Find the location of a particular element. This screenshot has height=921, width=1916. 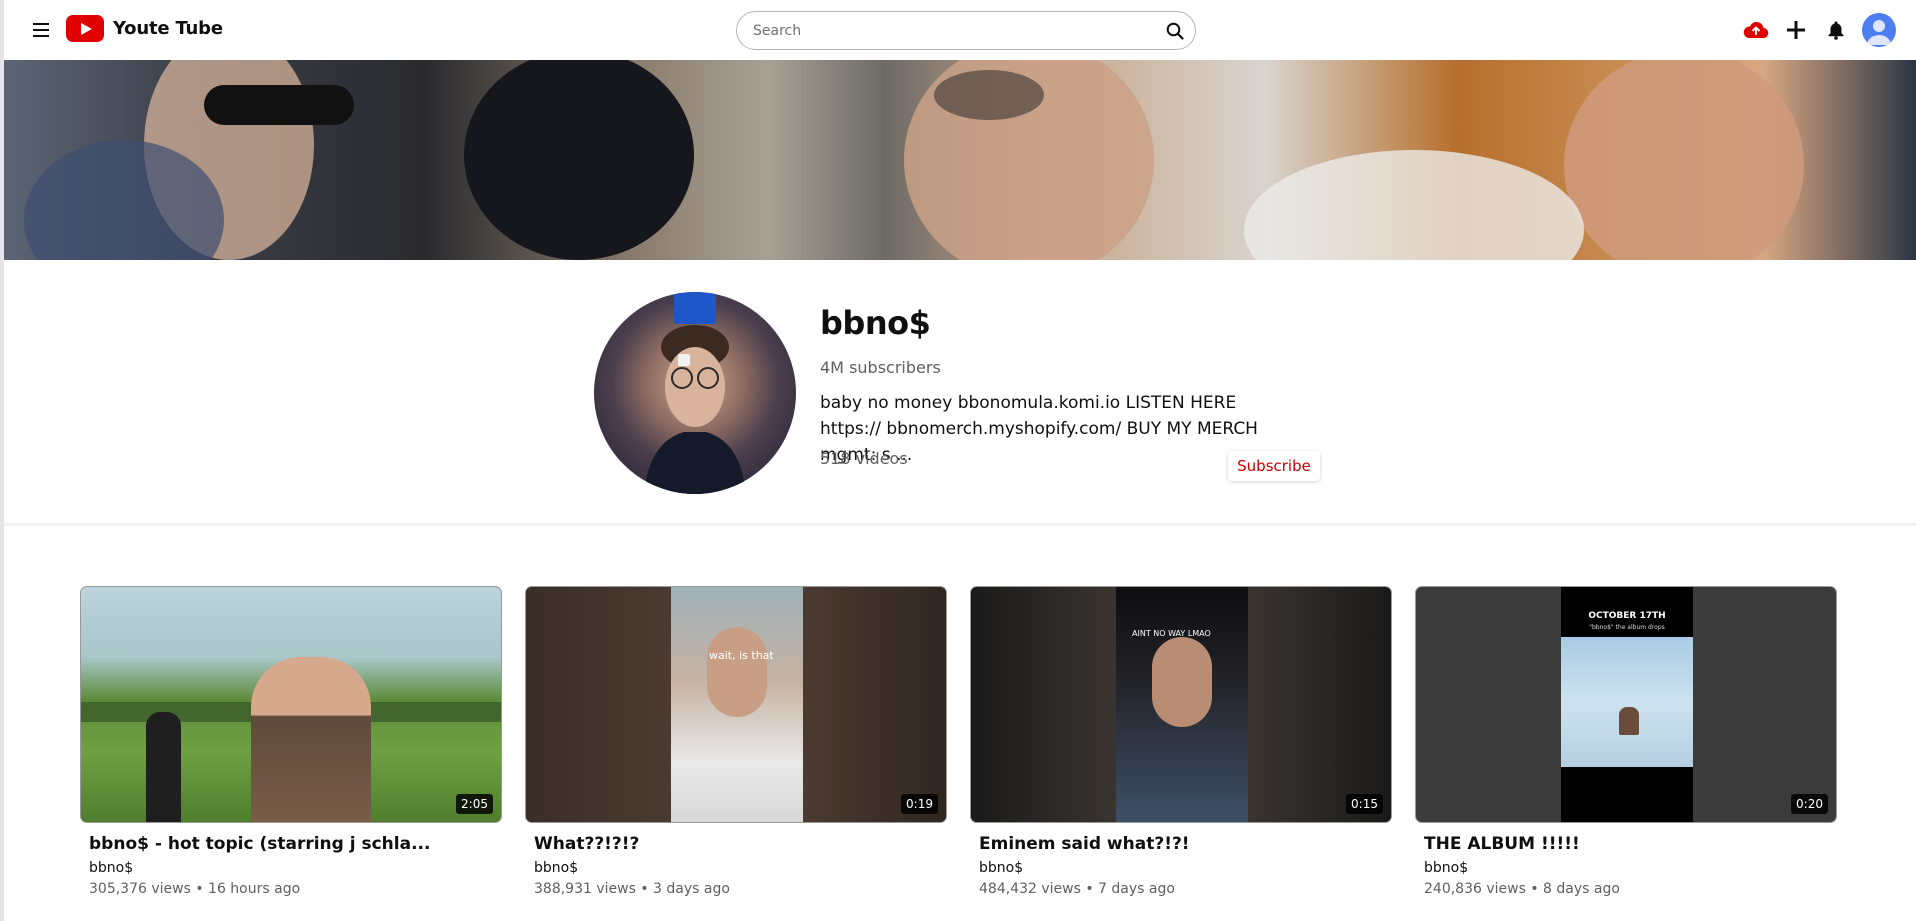

video-thumbnail: wait, is that 0:19 is located at coordinates (736, 704).